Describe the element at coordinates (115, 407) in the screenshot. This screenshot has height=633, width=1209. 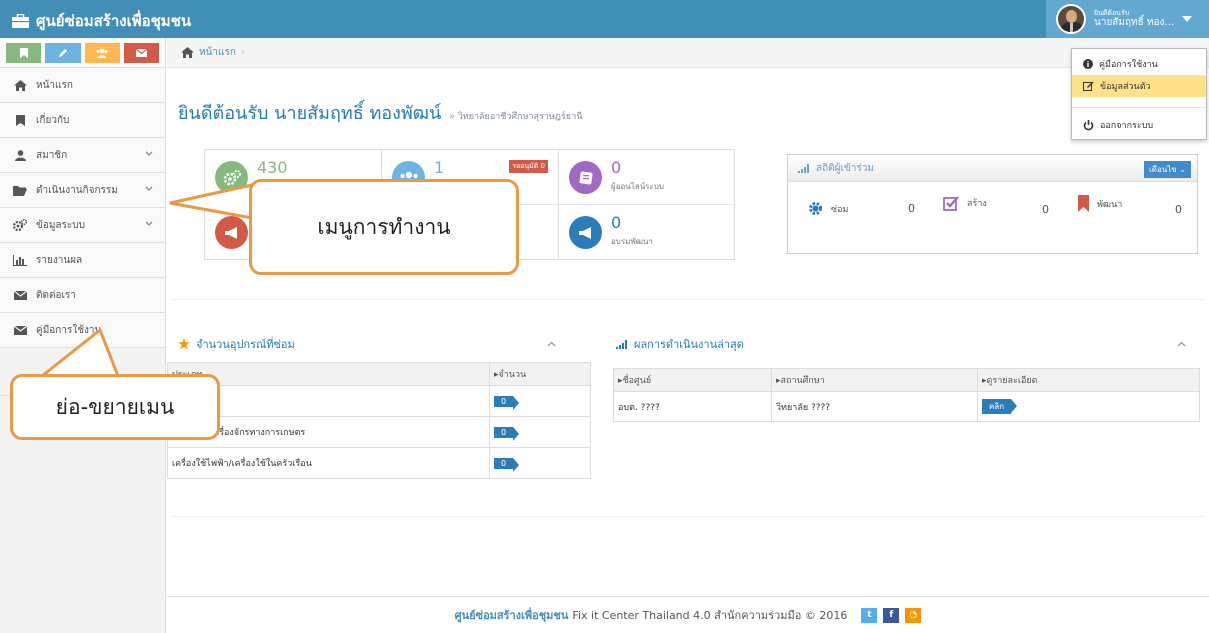
I see `callout-collapse: ย่อ-ขยายเมน` at that location.